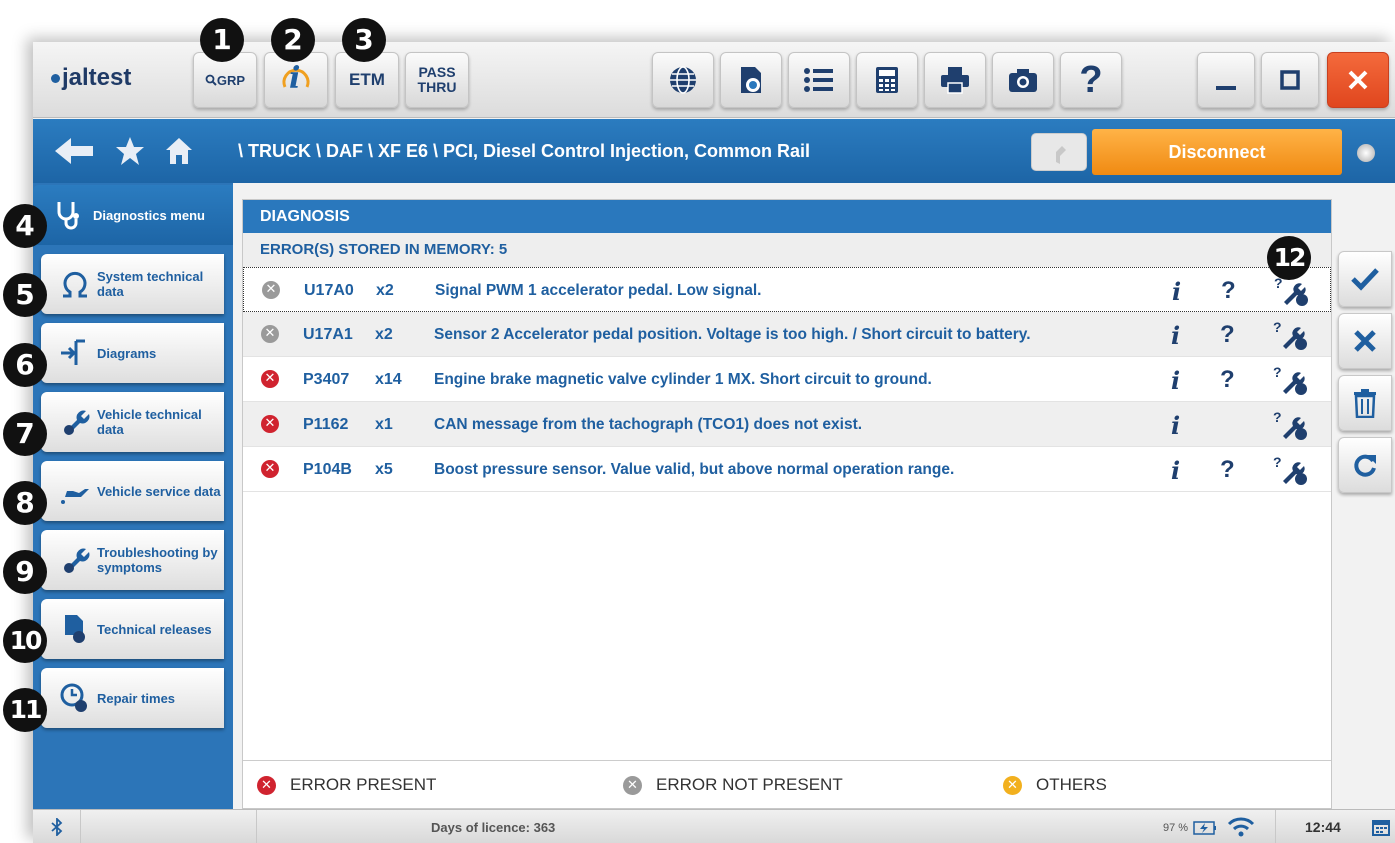 The image size is (1395, 843). What do you see at coordinates (132, 353) in the screenshot?
I see `sidebar-item-diagrams: Diagrams` at bounding box center [132, 353].